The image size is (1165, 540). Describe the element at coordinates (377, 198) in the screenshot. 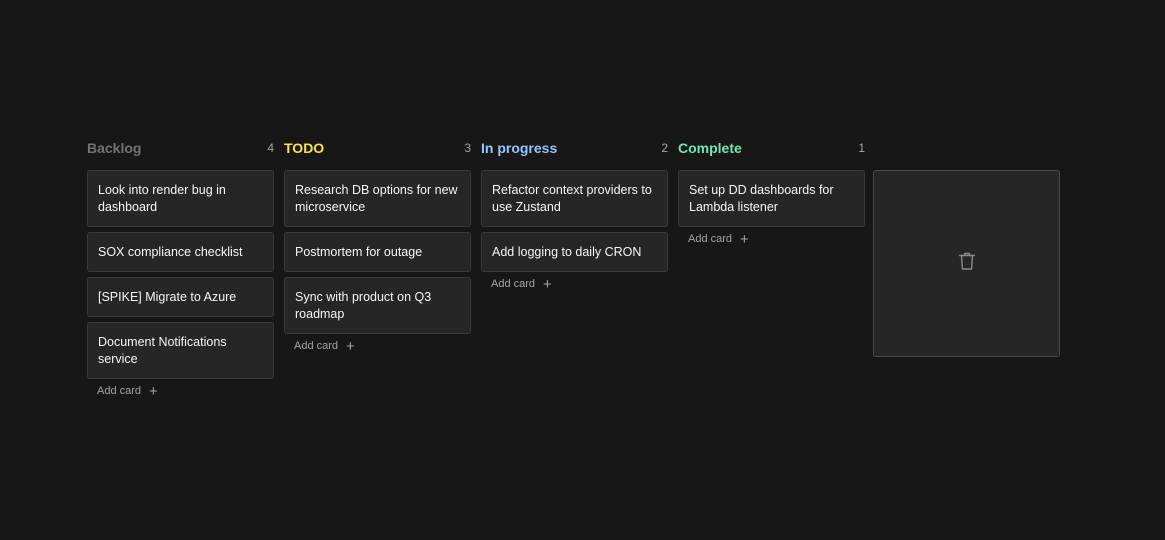

I see `card: Research DB options for new microservice` at that location.